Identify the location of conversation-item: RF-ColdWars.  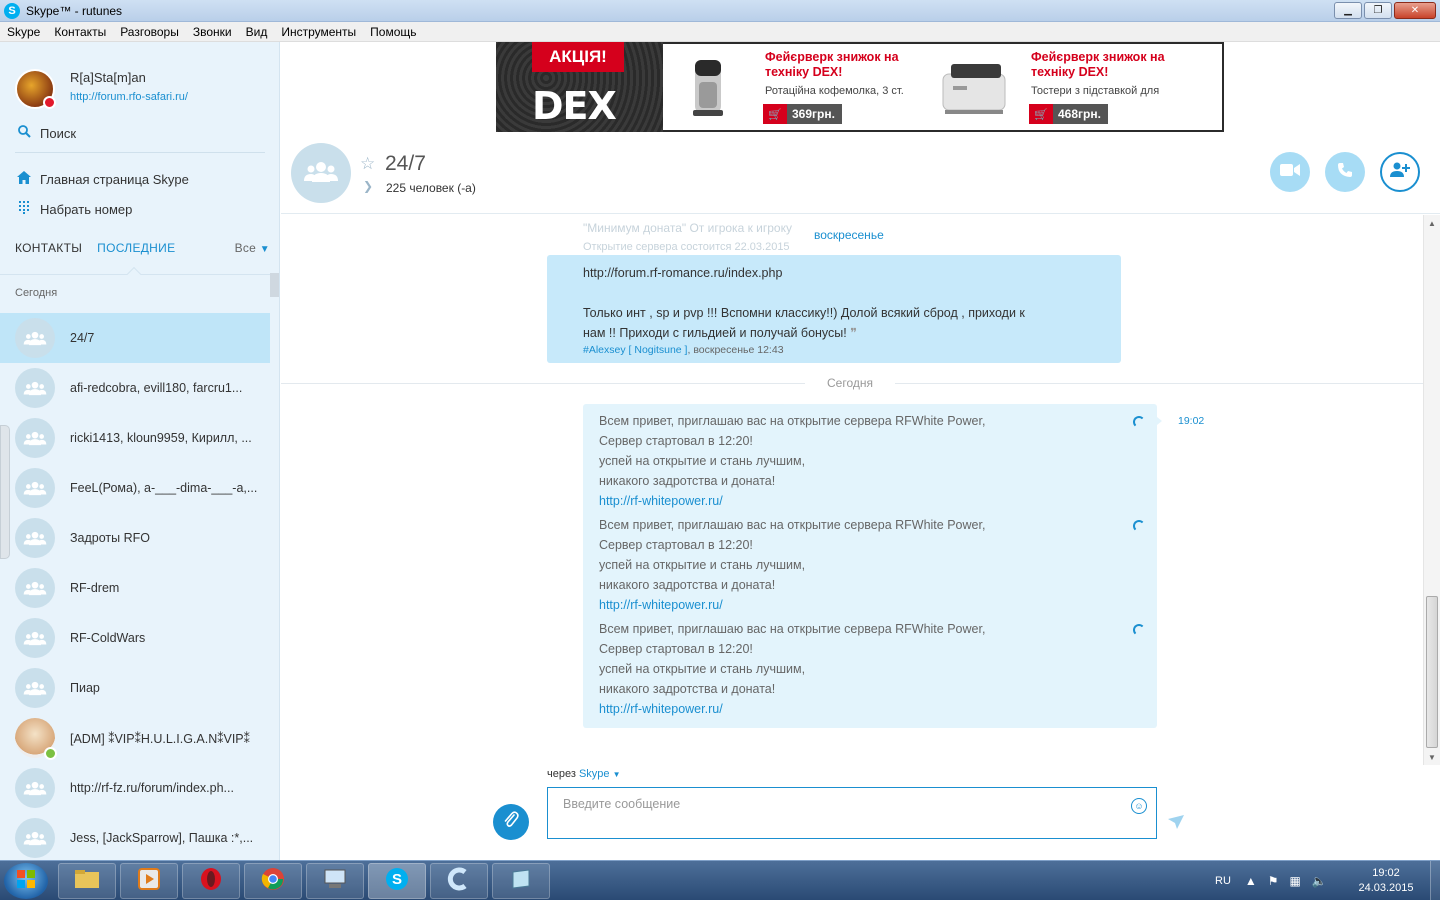
(135, 638).